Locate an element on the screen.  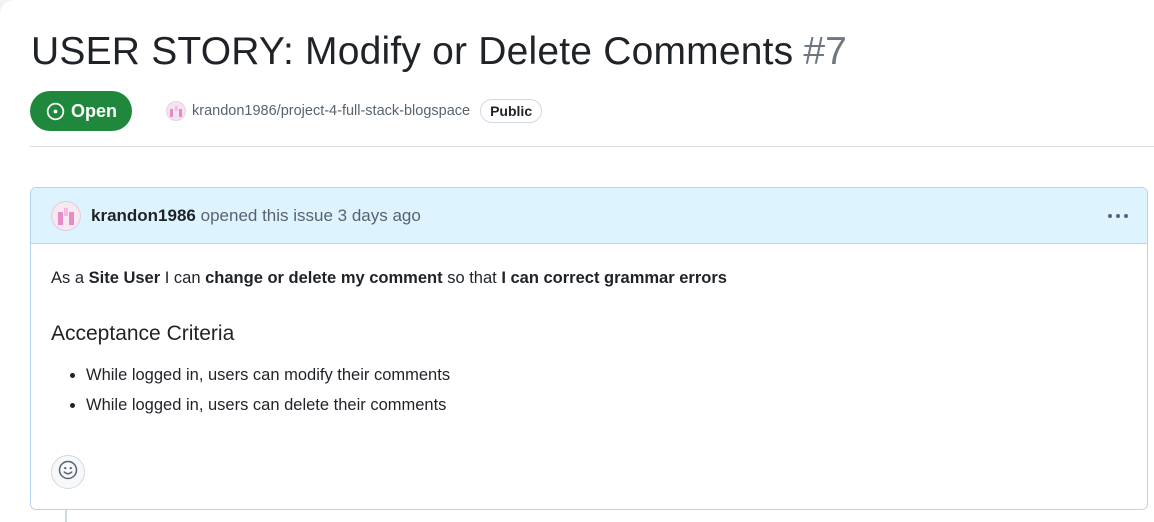
smiley-icon is located at coordinates (68, 472).